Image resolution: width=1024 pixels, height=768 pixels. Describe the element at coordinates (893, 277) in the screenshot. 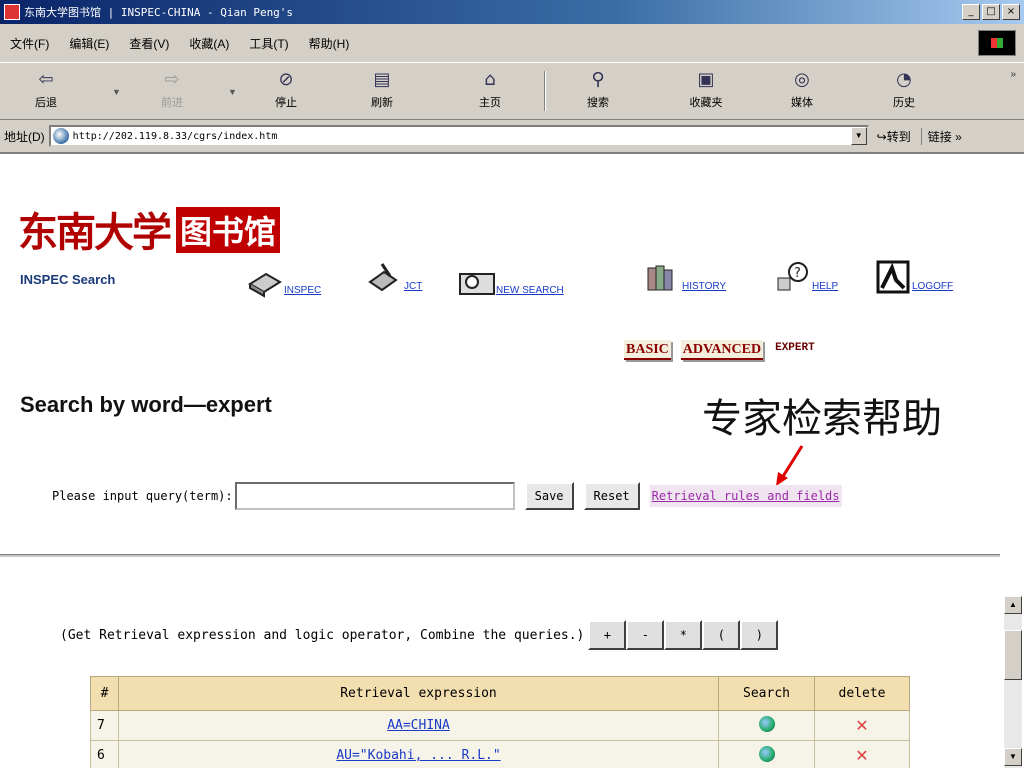

I see `logoff-door-icon` at that location.